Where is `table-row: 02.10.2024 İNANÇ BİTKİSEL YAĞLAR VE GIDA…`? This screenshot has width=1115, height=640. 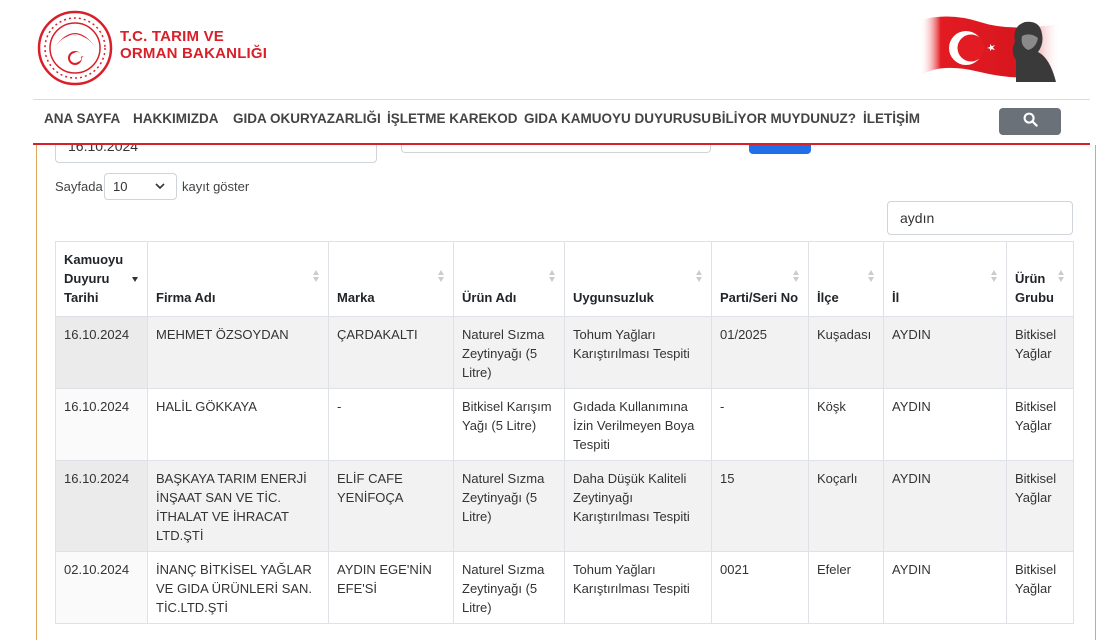 table-row: 02.10.2024 İNANÇ BİTKİSEL YAĞLAR VE GIDA… is located at coordinates (564, 587).